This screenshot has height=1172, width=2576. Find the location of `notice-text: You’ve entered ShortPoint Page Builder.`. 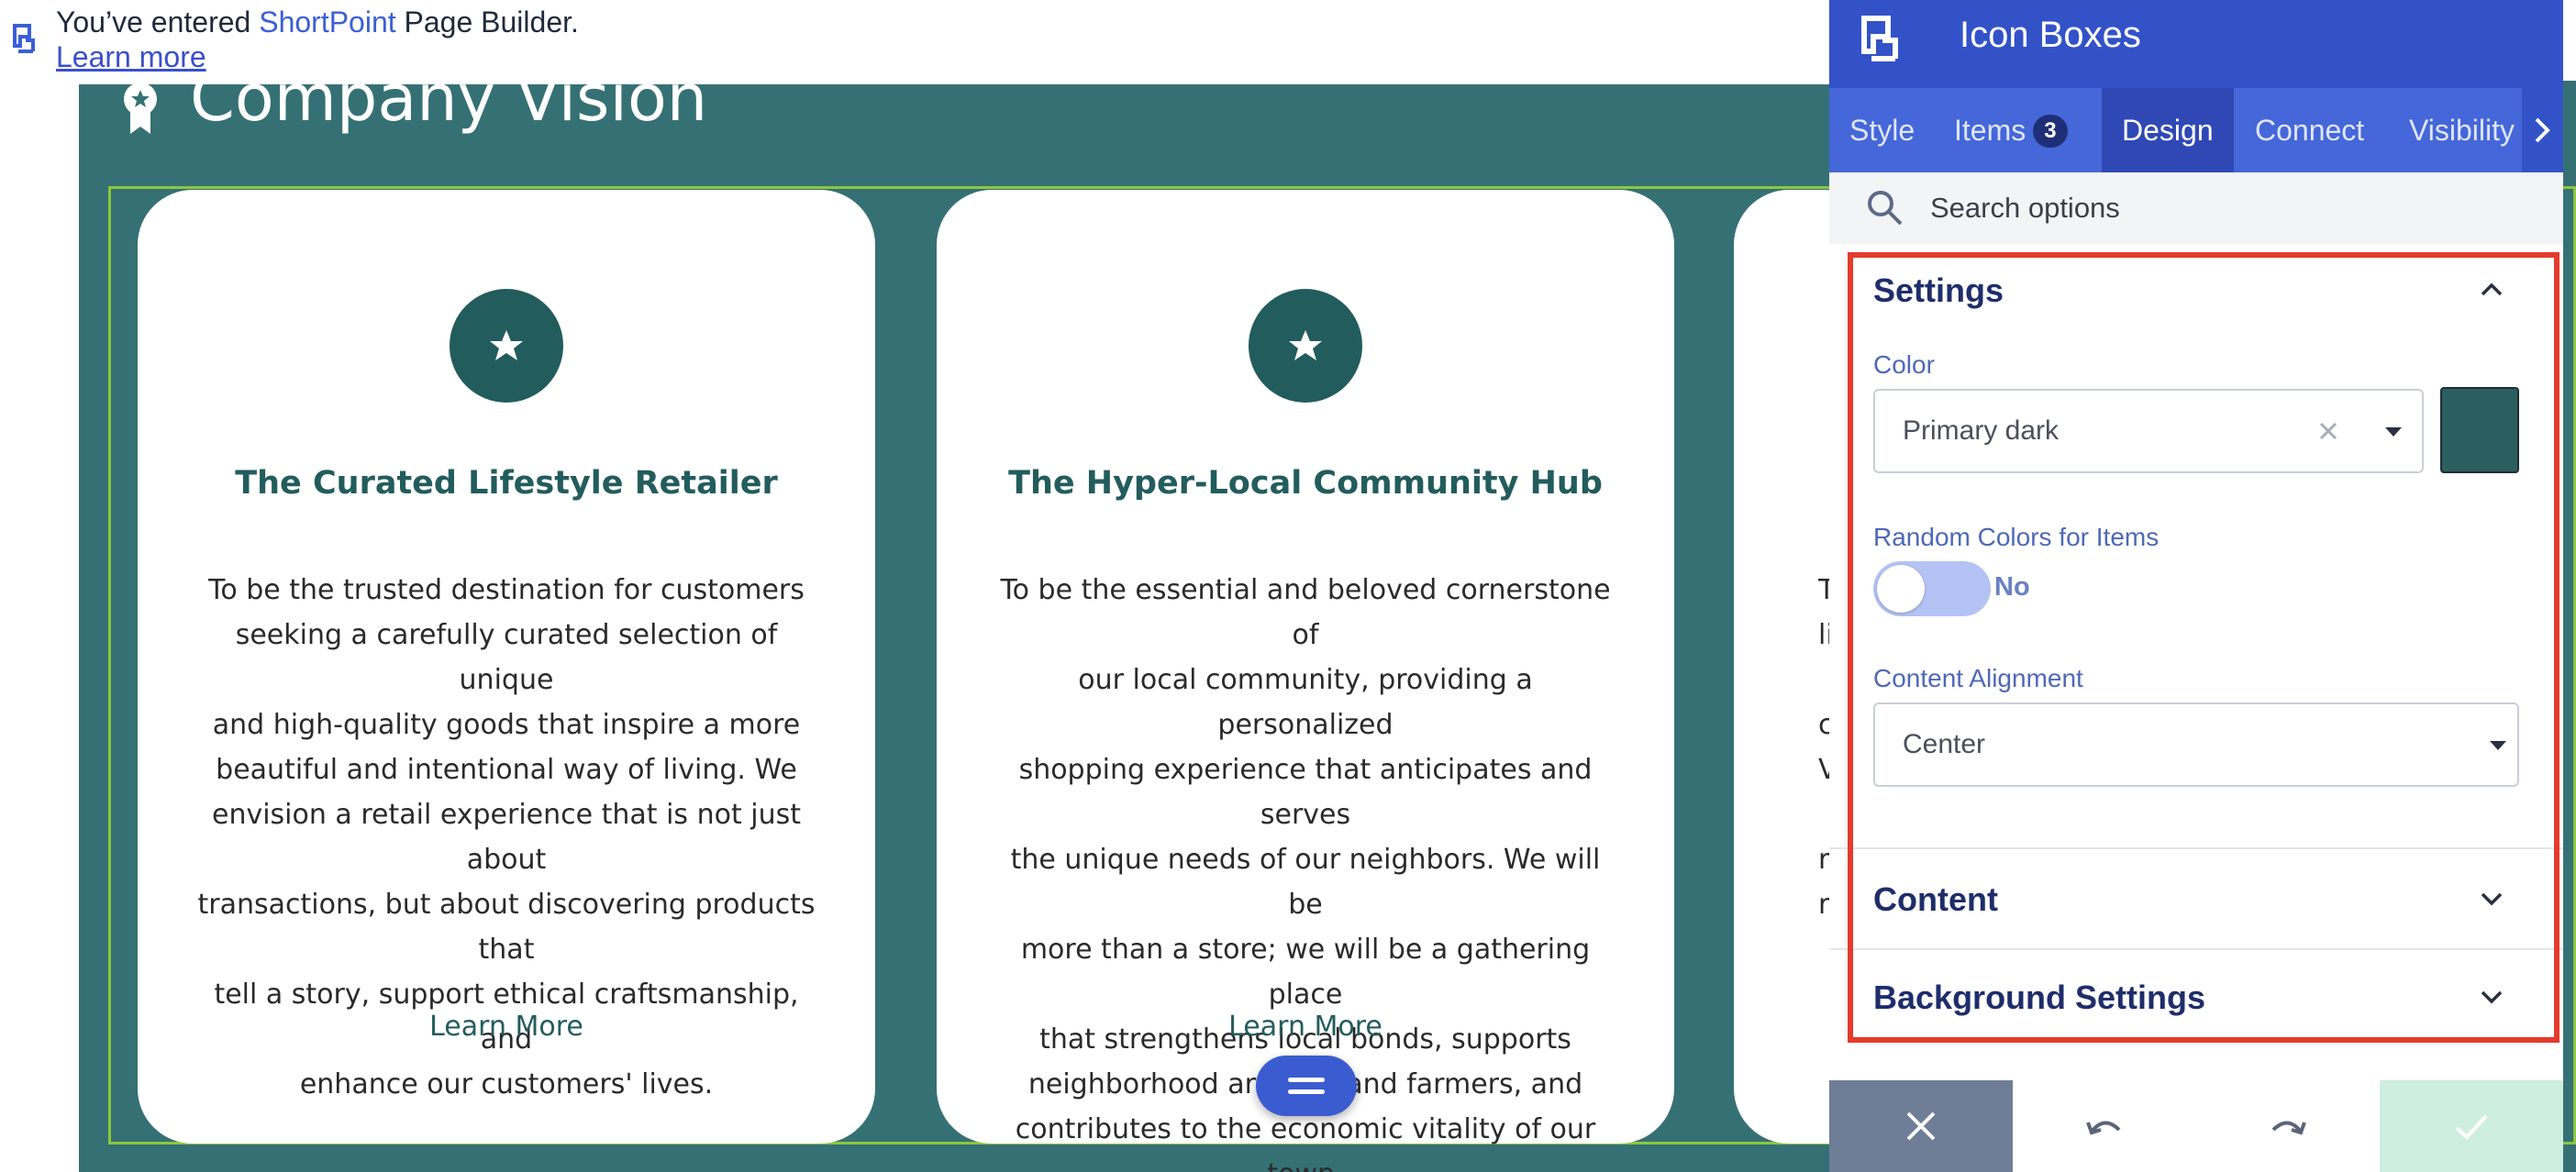

notice-text: You’ve entered ShortPoint Page Builder. is located at coordinates (317, 22).